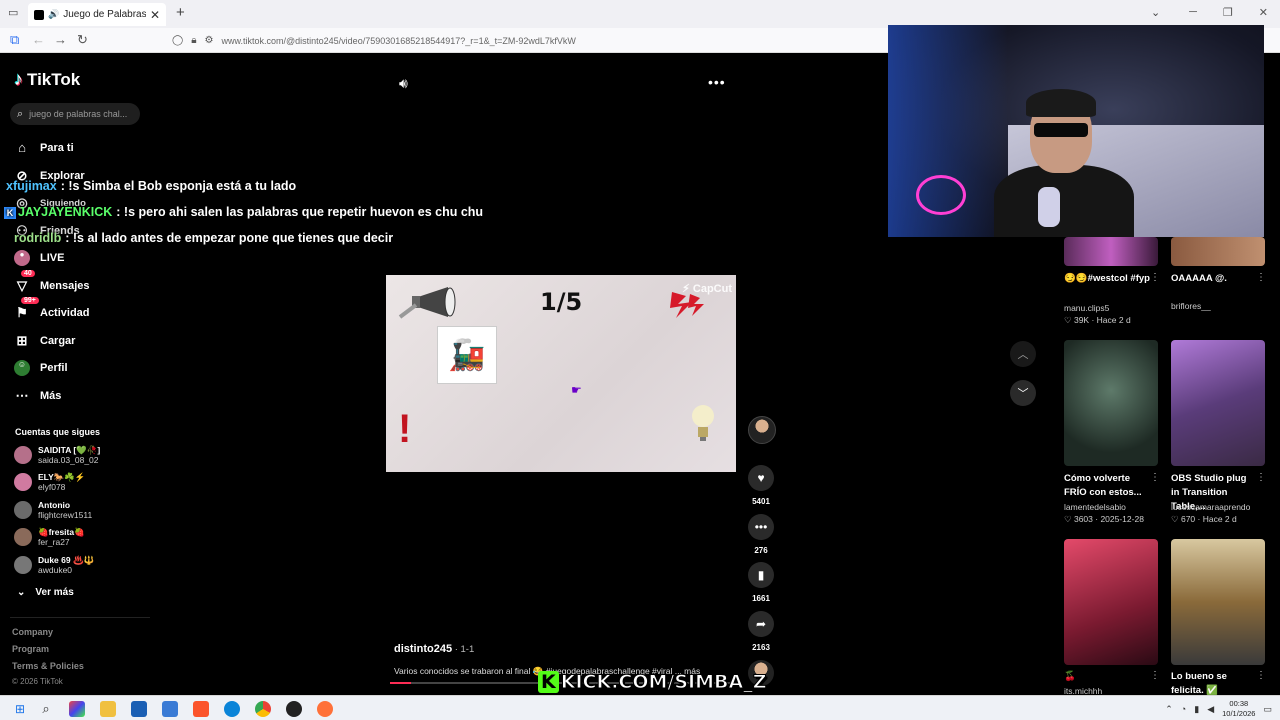 This screenshot has width=1280, height=720. I want to click on chat-user: xfujimax, so click(31, 186).